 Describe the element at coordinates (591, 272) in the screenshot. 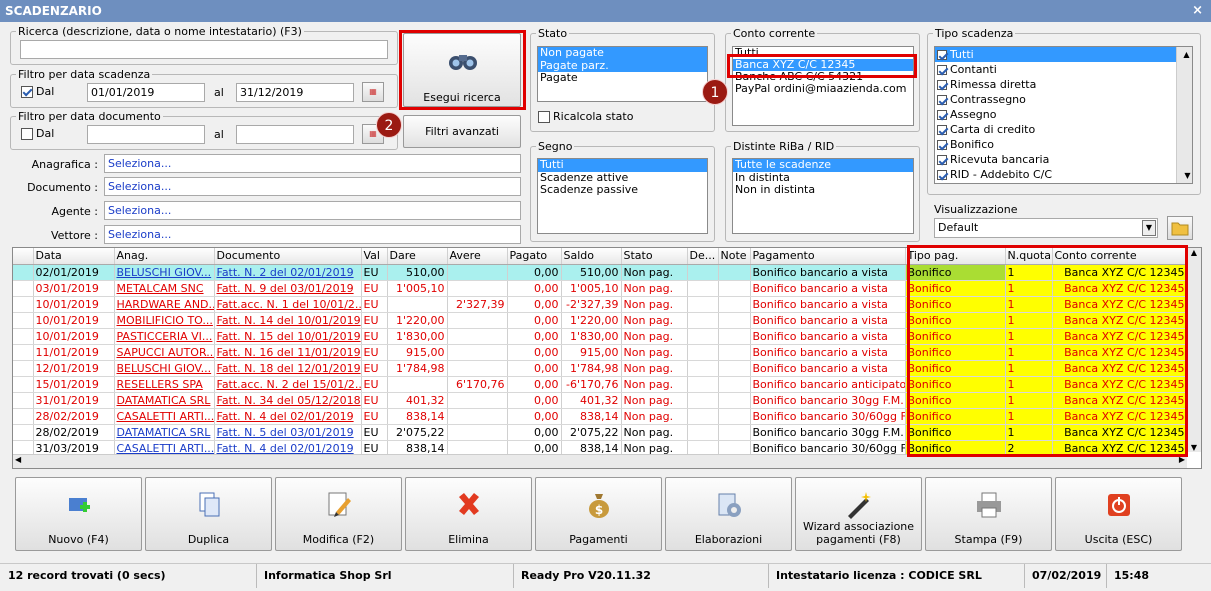

I see `table-cell: 510,00` at that location.